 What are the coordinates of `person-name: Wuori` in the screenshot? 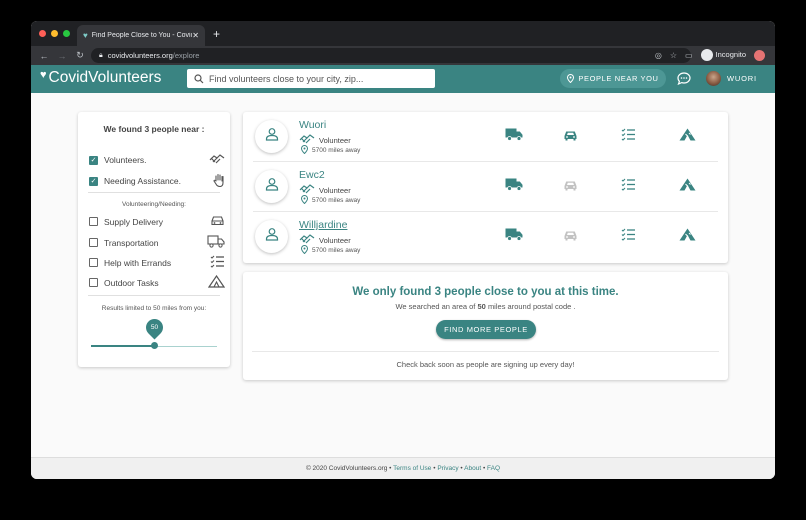 It's located at (312, 125).